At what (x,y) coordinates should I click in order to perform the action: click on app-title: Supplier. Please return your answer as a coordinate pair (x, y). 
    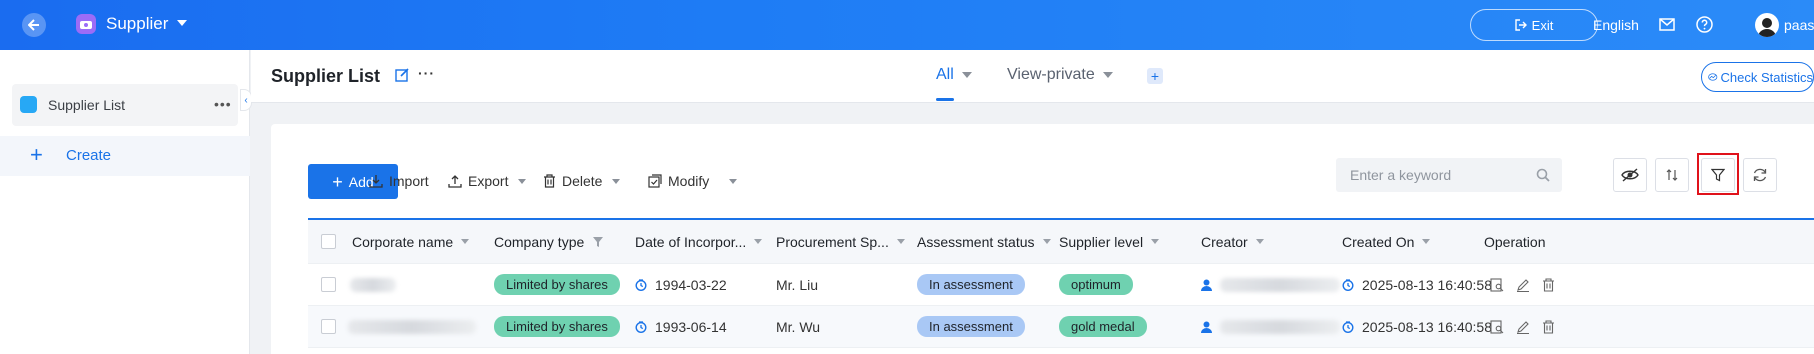
    Looking at the image, I should click on (137, 24).